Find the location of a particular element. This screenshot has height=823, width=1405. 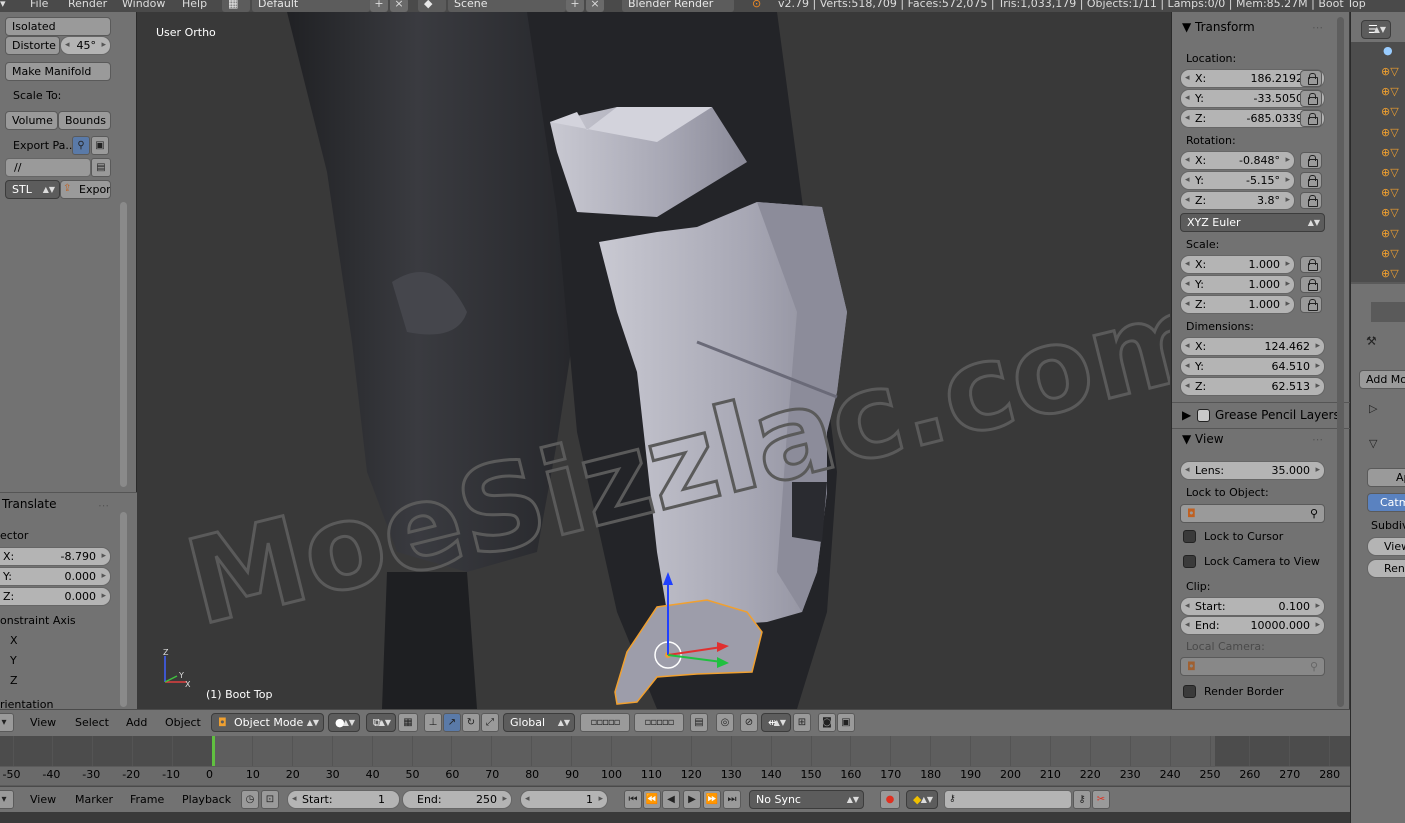

jump-start-icon: ⏮ is located at coordinates (633, 799).